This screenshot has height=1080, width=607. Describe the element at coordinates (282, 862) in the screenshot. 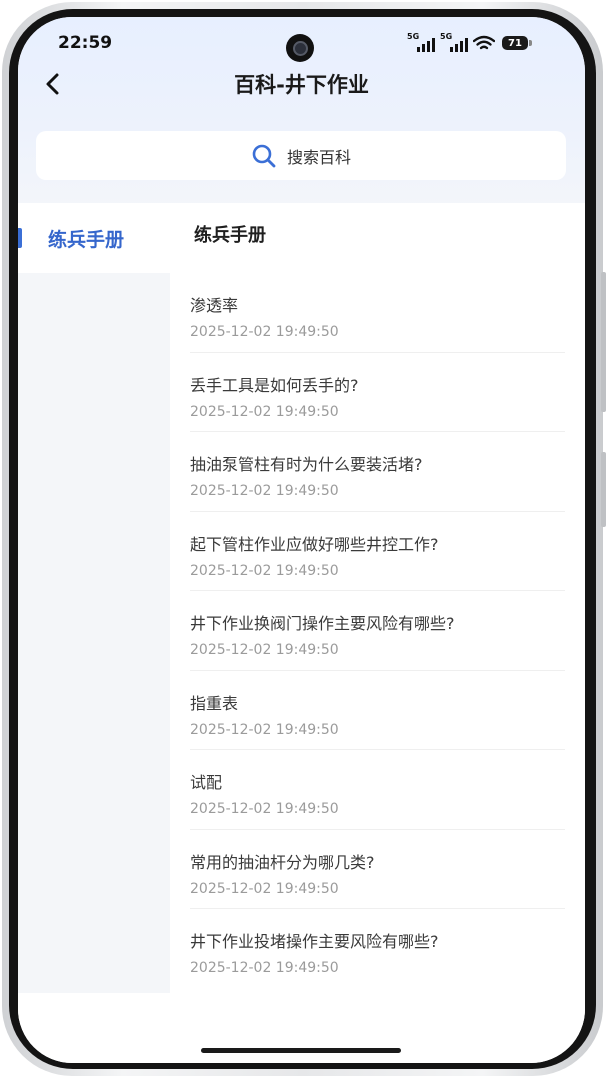

I see `article-title: 常用的抽油杆分为哪几类?` at that location.